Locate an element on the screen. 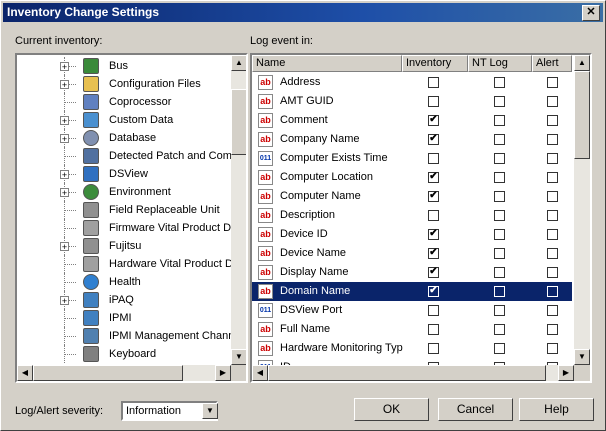  tree-item: Keyboard is located at coordinates (124, 354).